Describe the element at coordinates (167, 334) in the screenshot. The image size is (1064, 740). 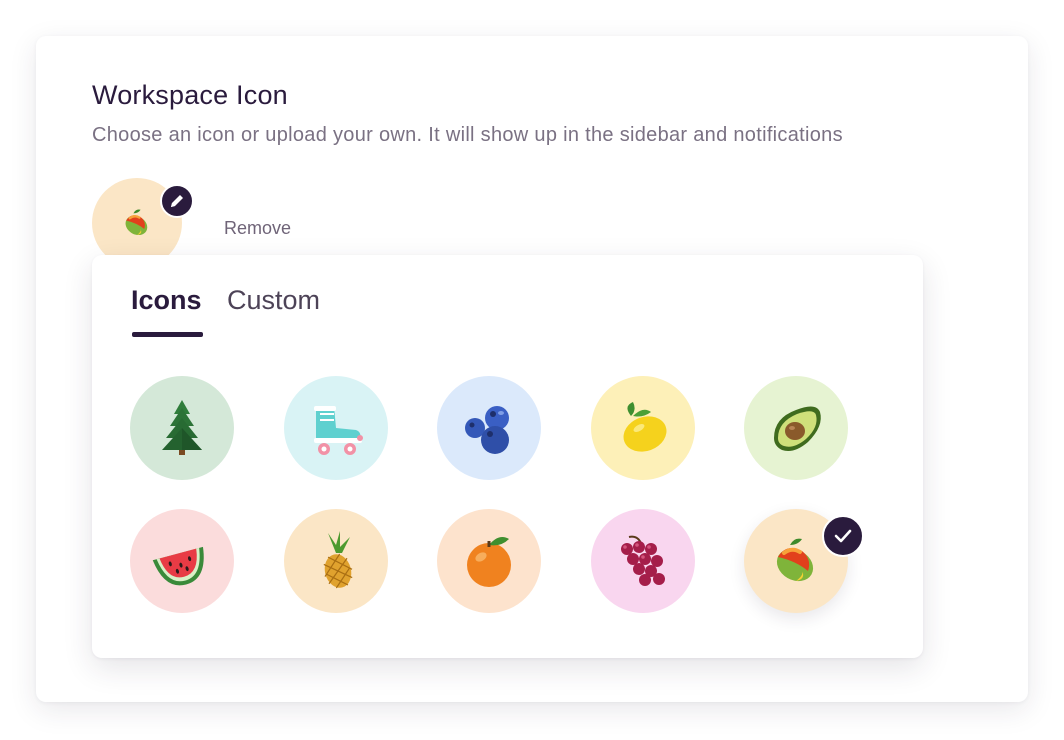
I see `active-tab-indicator` at that location.